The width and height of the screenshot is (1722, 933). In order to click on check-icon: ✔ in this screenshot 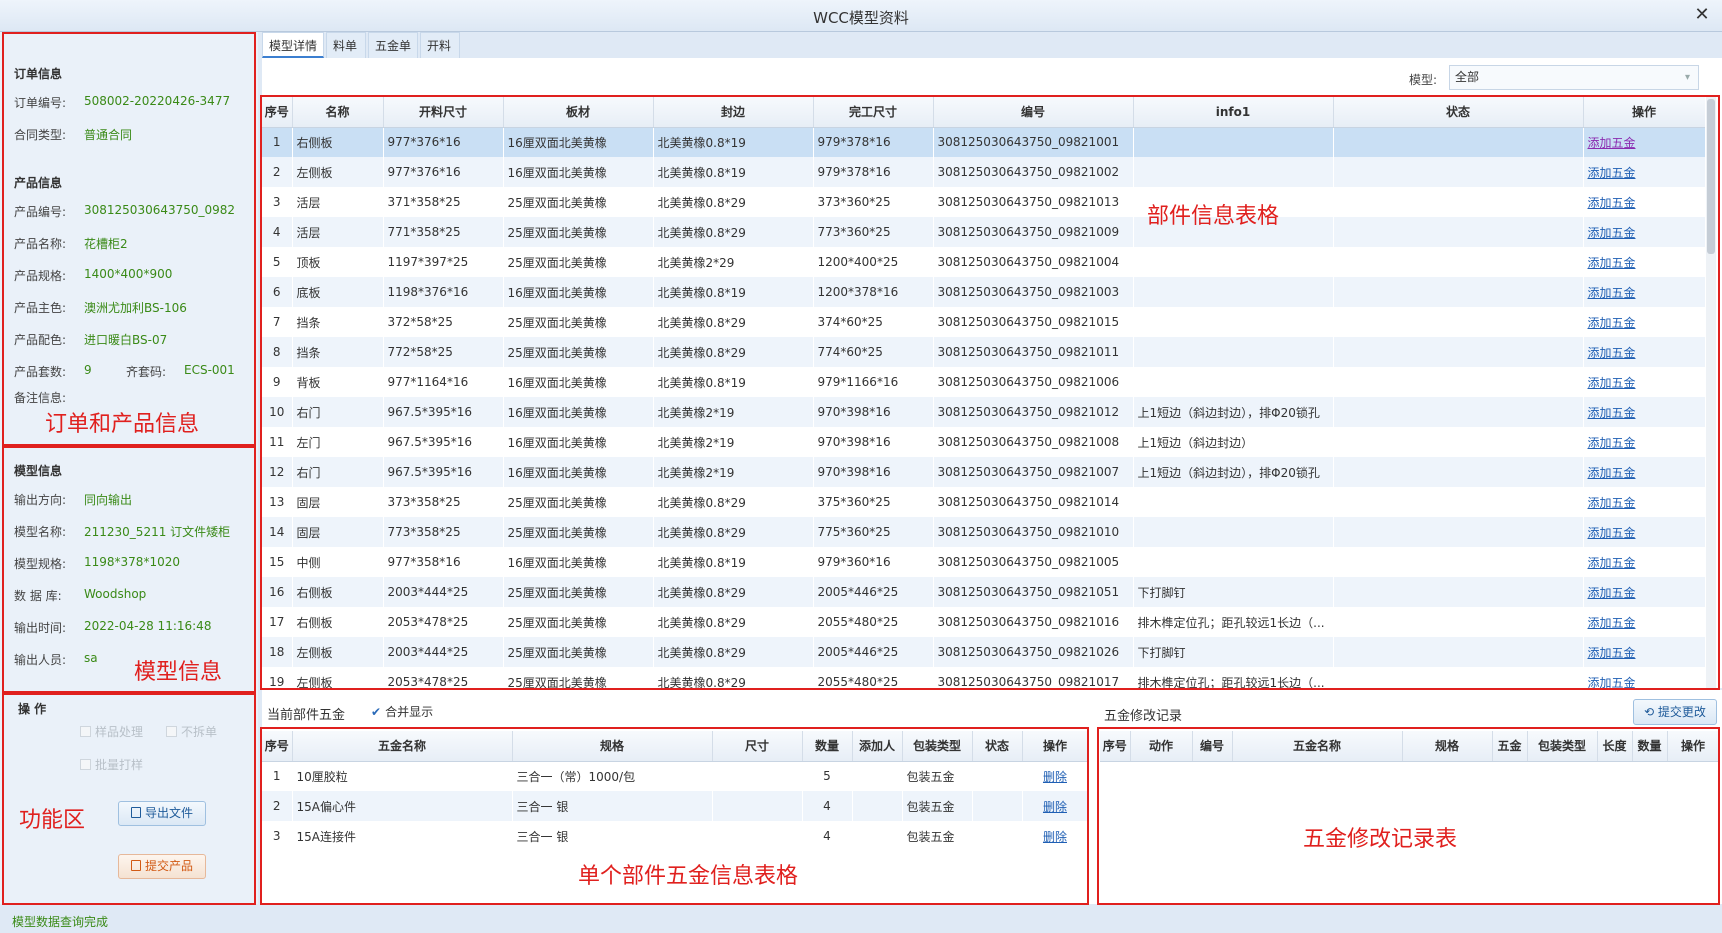, I will do `click(376, 712)`.